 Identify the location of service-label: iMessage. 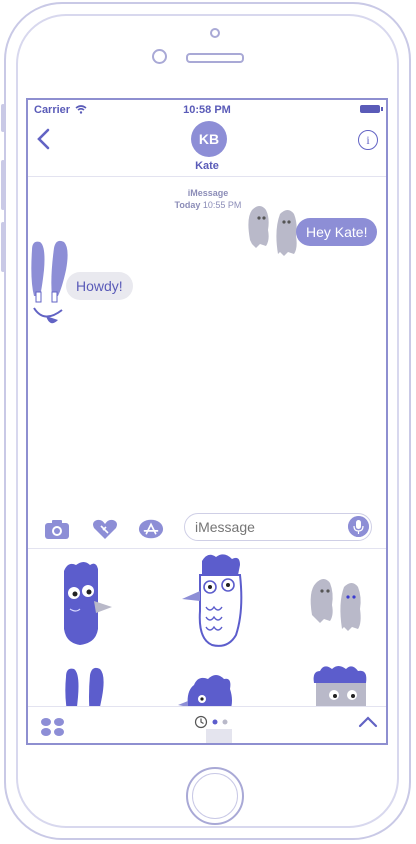
(208, 193).